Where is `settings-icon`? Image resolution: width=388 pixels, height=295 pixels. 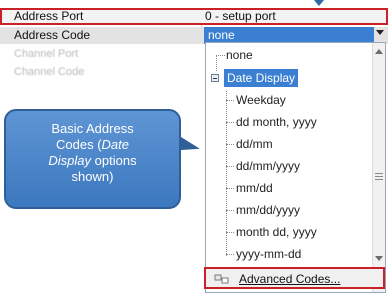
settings-icon is located at coordinates (221, 279).